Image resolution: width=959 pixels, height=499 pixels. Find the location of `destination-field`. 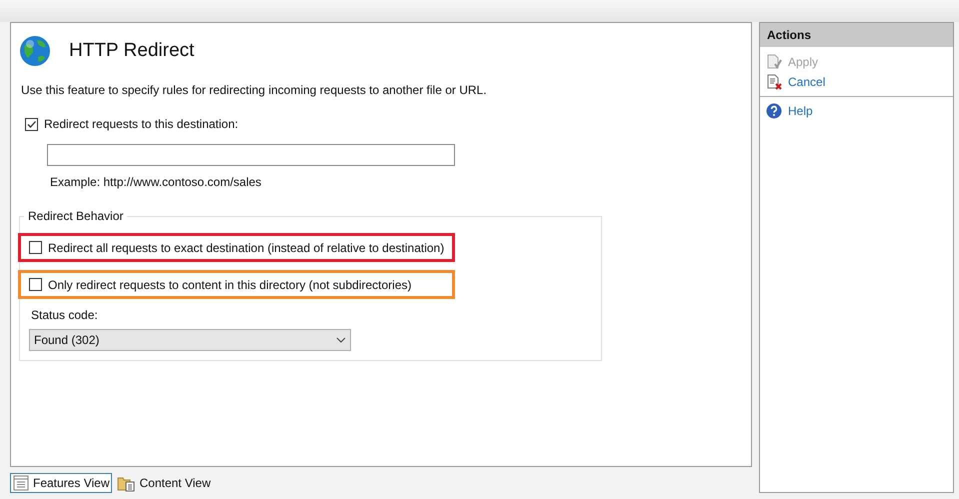

destination-field is located at coordinates (251, 155).